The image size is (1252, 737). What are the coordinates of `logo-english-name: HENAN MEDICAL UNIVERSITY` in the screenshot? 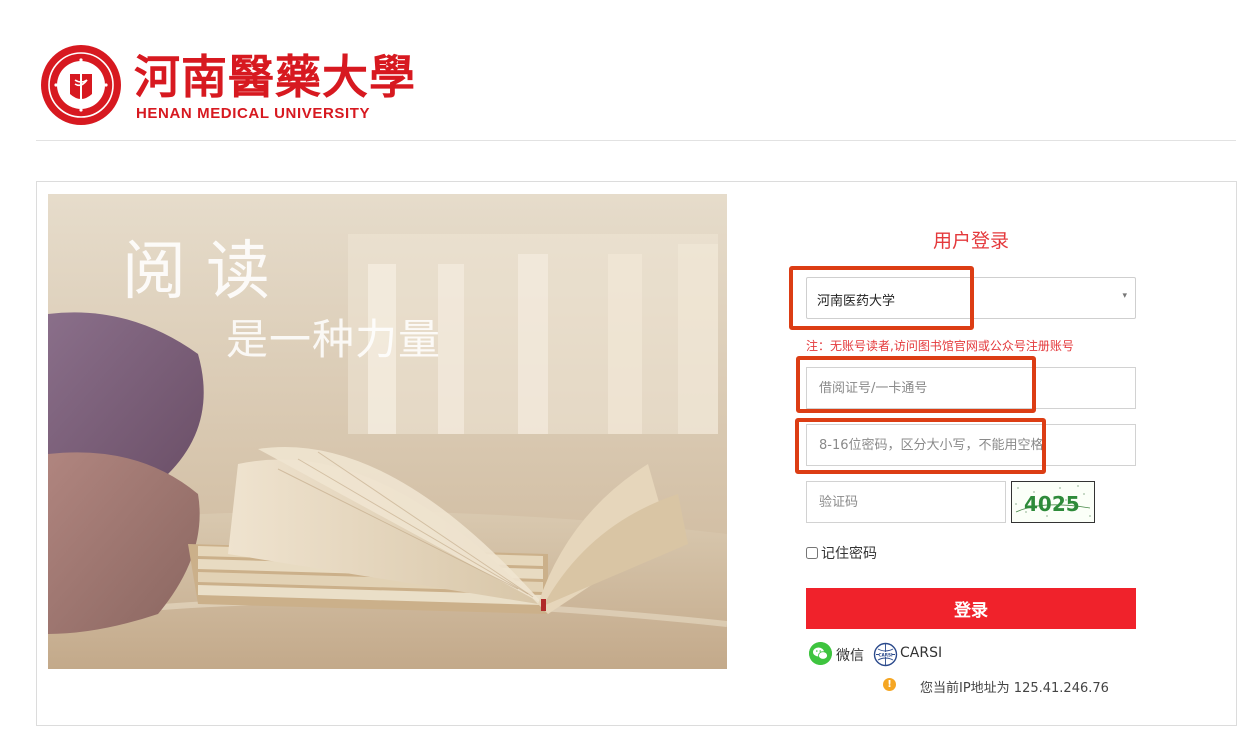 It's located at (253, 113).